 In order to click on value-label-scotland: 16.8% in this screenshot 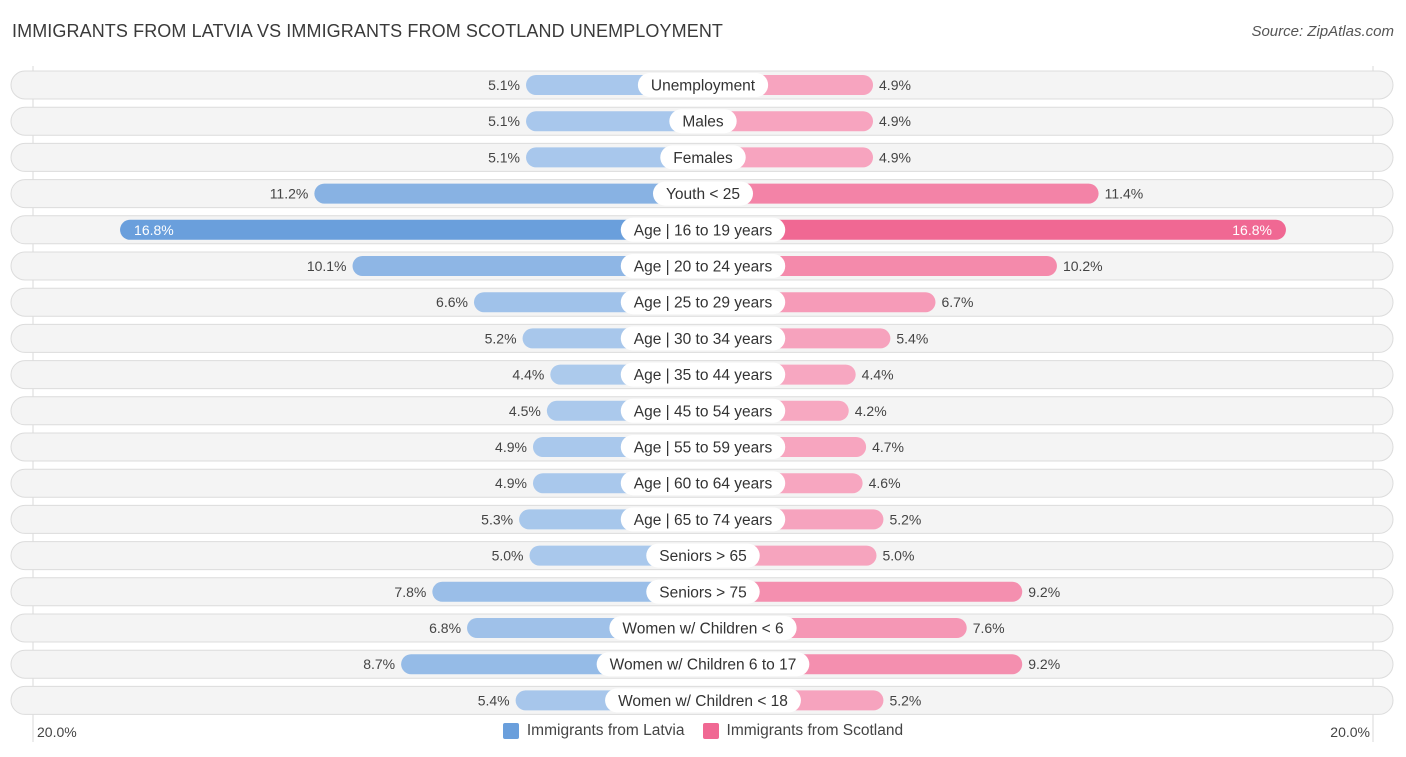, I will do `click(1252, 230)`.